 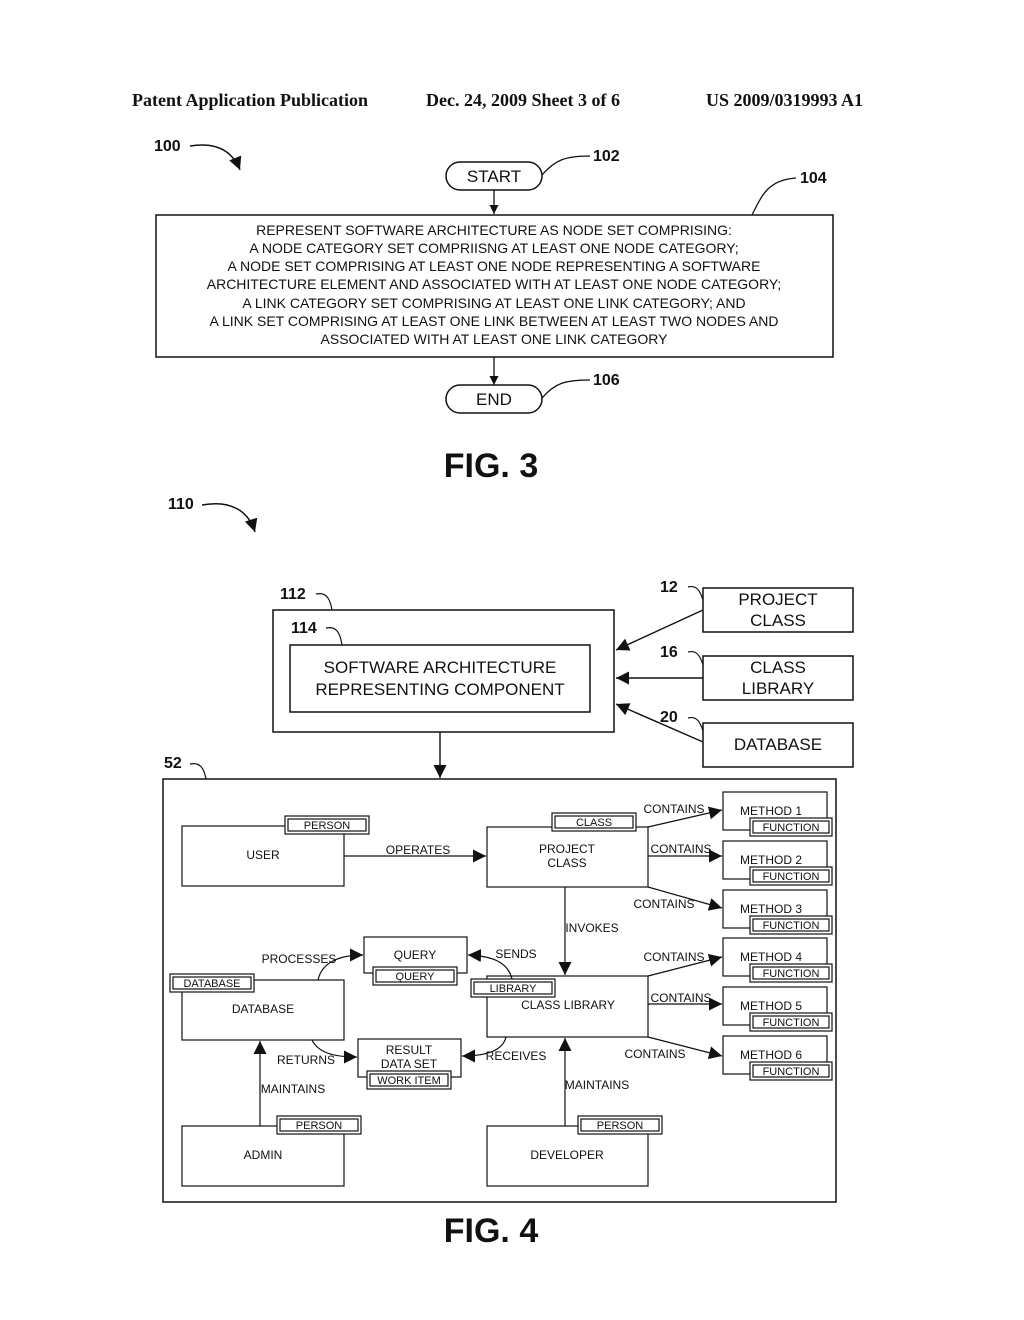 I want to click on node-method-label: METHOD 3, so click(x=771, y=909).